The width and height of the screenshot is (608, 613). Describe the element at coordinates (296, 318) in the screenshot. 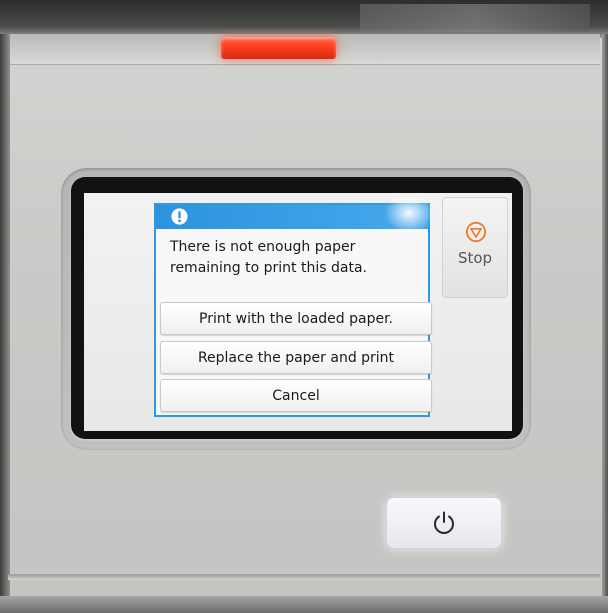

I see `print-with-loaded-paper-button: Print with the loaded paper.` at that location.